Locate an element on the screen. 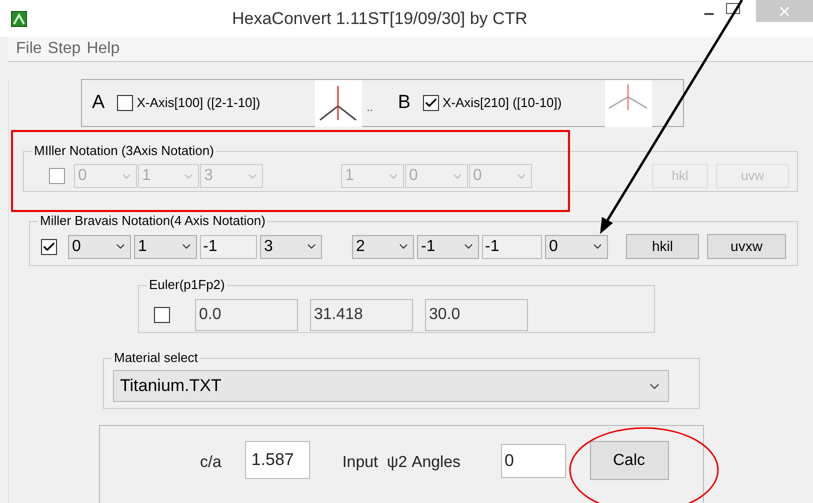 The height and width of the screenshot is (503, 813). dropdown: 2 is located at coordinates (383, 246).